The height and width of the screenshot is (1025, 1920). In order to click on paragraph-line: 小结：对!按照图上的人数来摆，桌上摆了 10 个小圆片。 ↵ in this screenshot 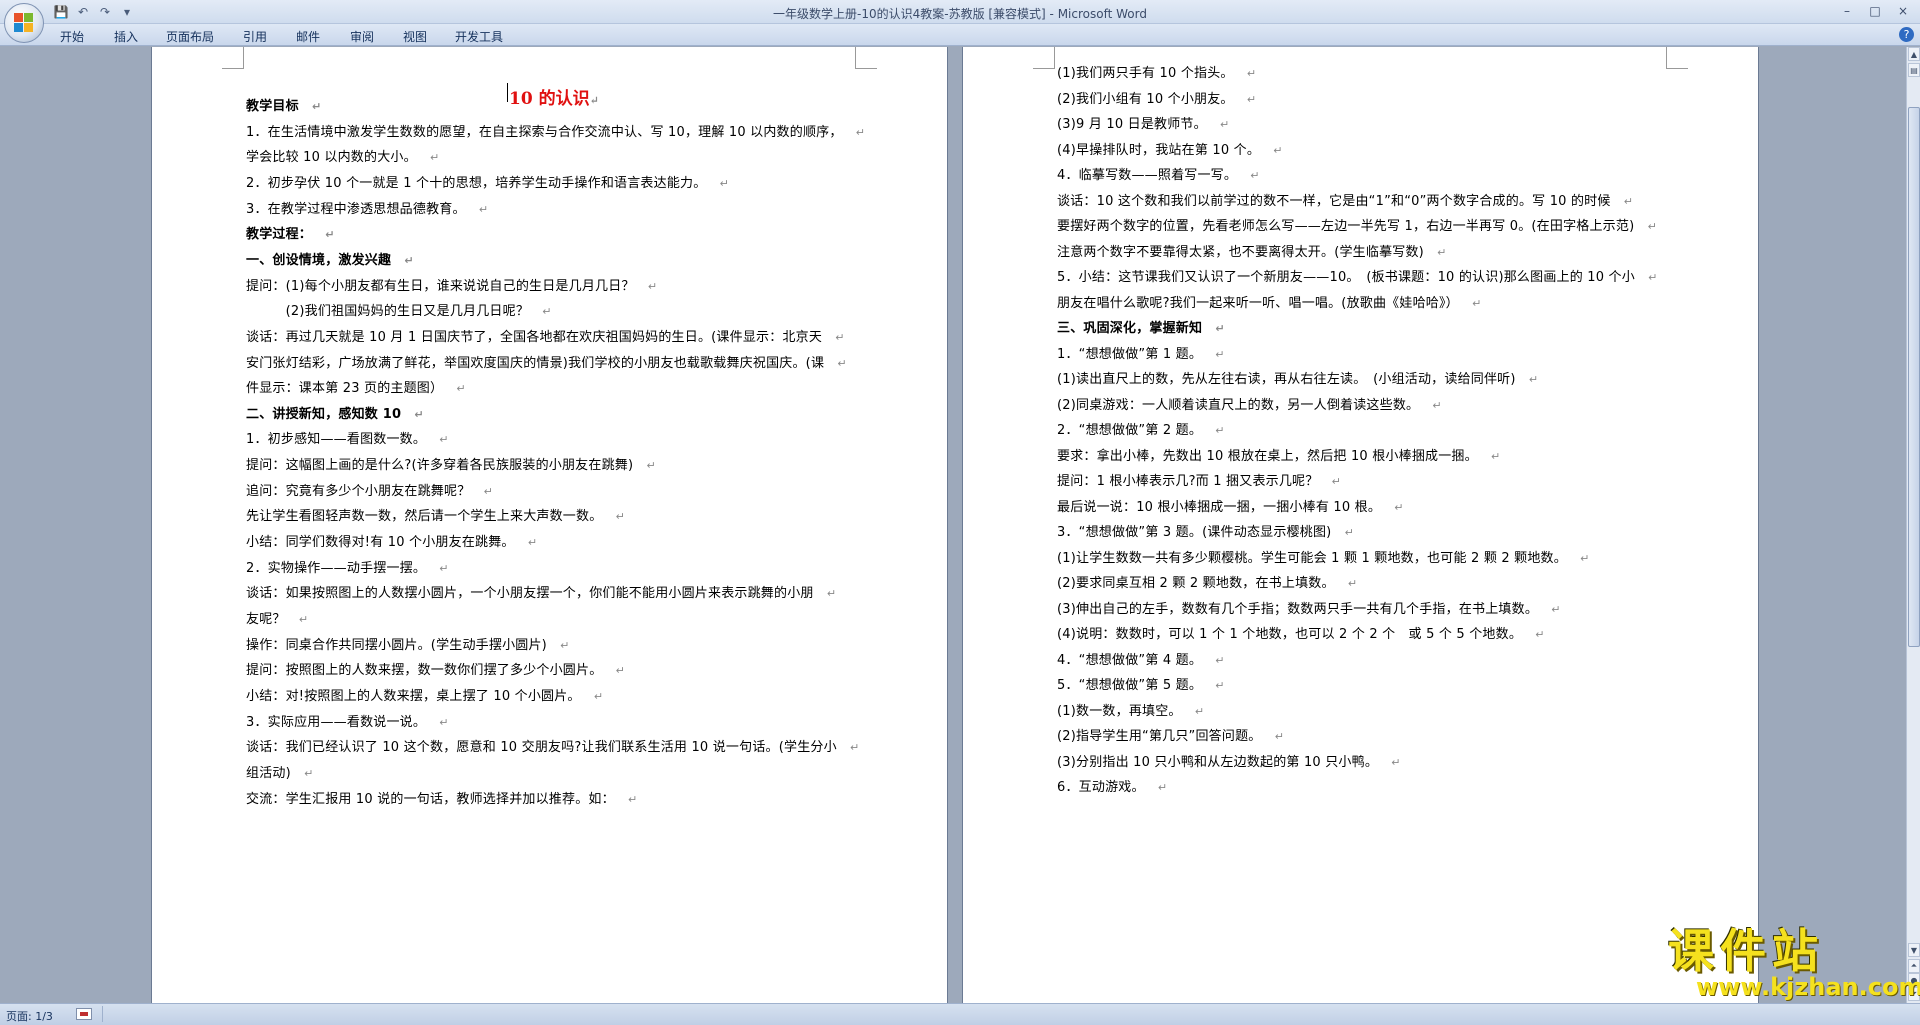, I will do `click(424, 697)`.